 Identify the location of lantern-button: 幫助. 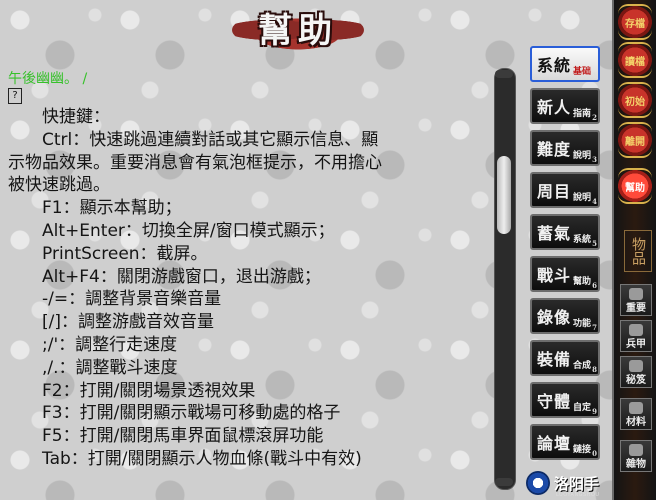
(635, 186).